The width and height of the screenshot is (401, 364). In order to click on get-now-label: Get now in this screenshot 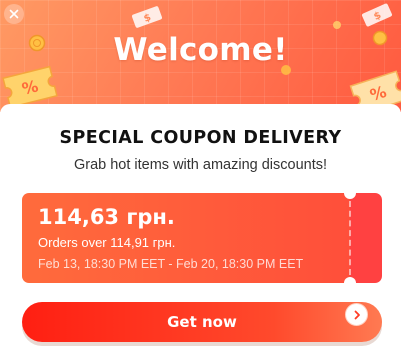, I will do `click(202, 322)`.